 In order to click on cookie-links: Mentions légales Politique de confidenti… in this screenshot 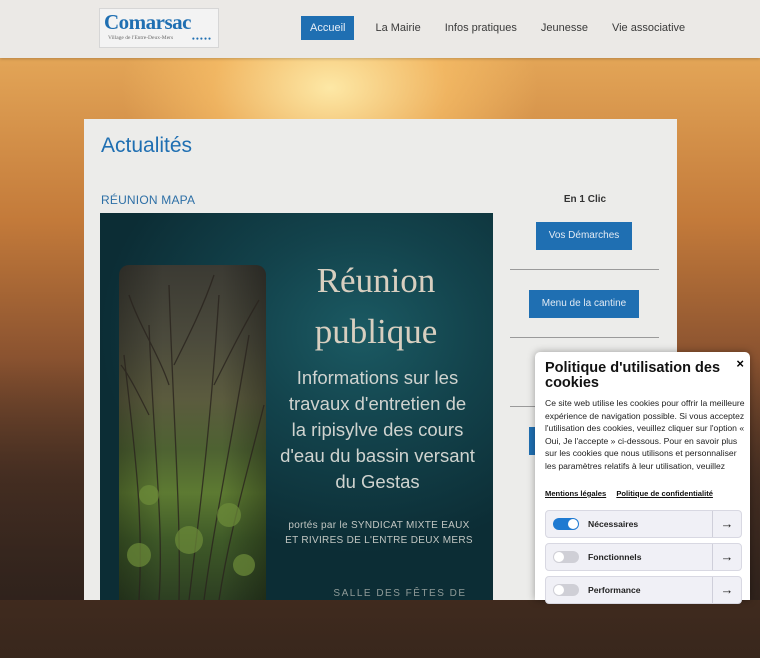, I will do `click(633, 493)`.